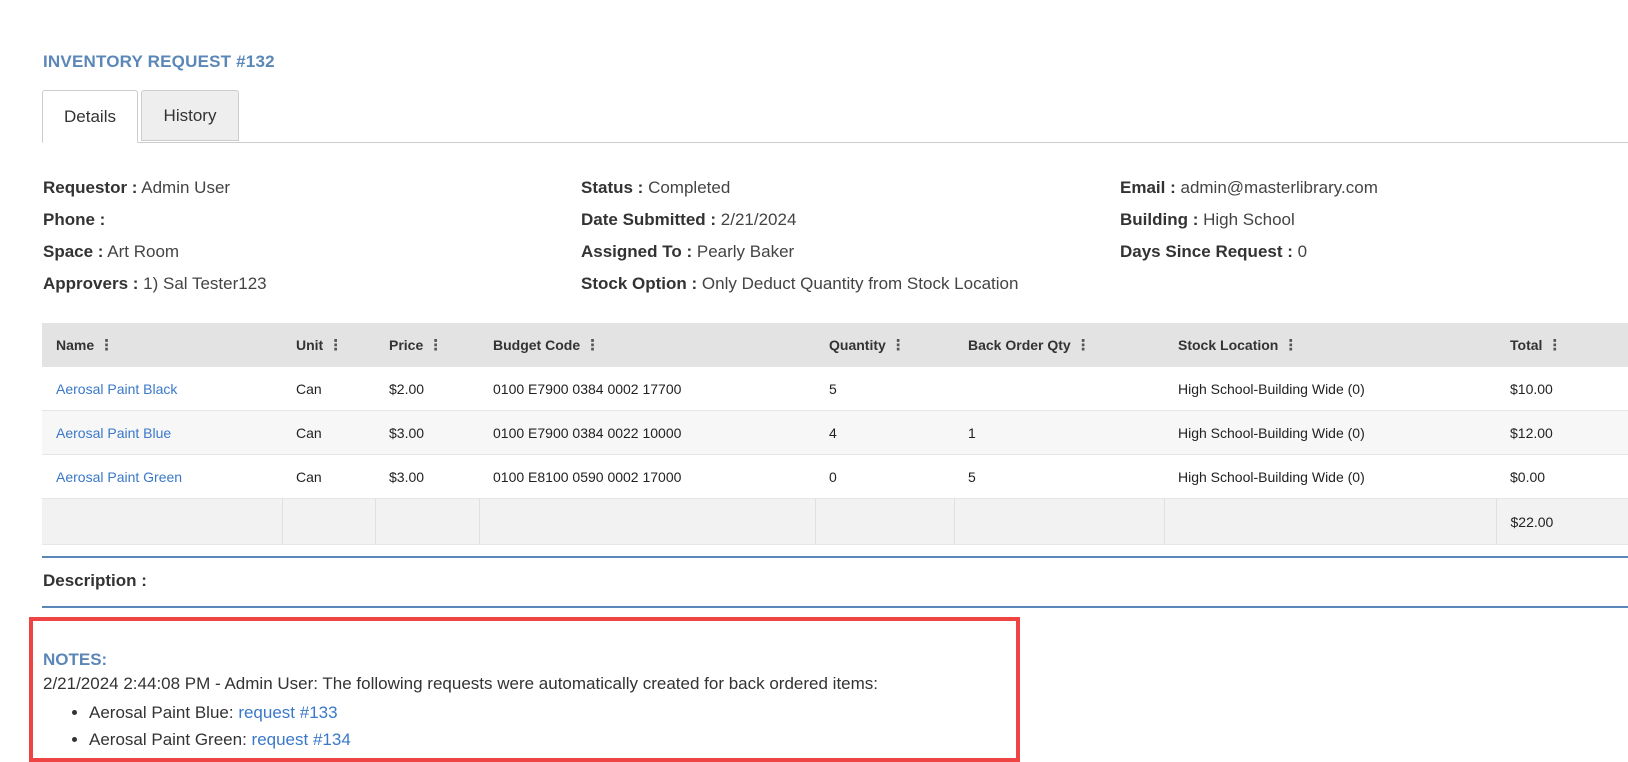  I want to click on request-link: request #133, so click(287, 712).